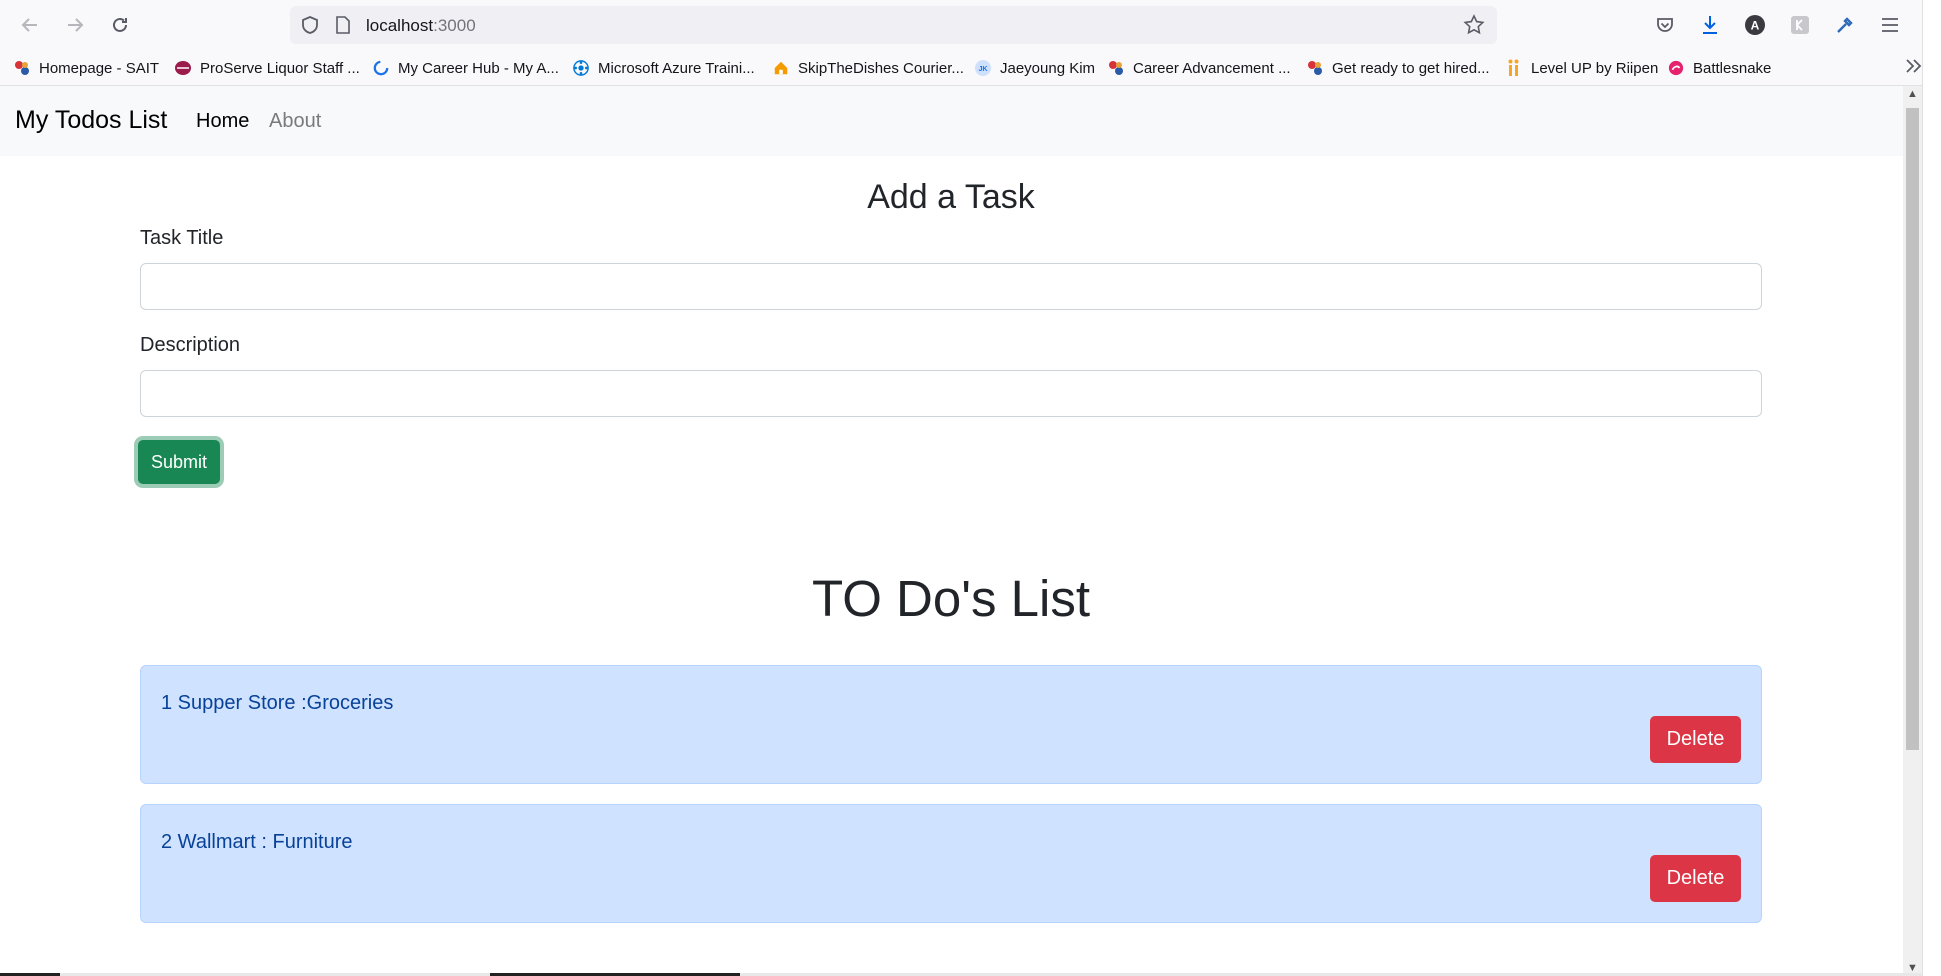 The height and width of the screenshot is (976, 1941). I want to click on bookmark-label: Homepage - SAIT, so click(99, 68).